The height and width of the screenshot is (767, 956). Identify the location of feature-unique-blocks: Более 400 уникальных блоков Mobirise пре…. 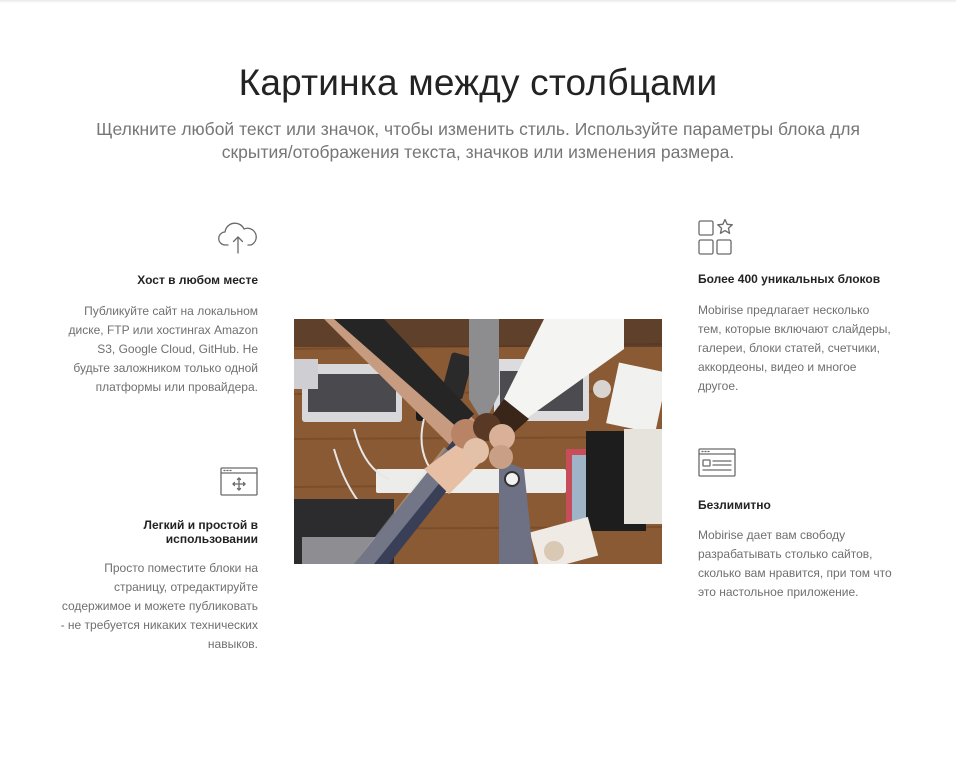
(797, 306).